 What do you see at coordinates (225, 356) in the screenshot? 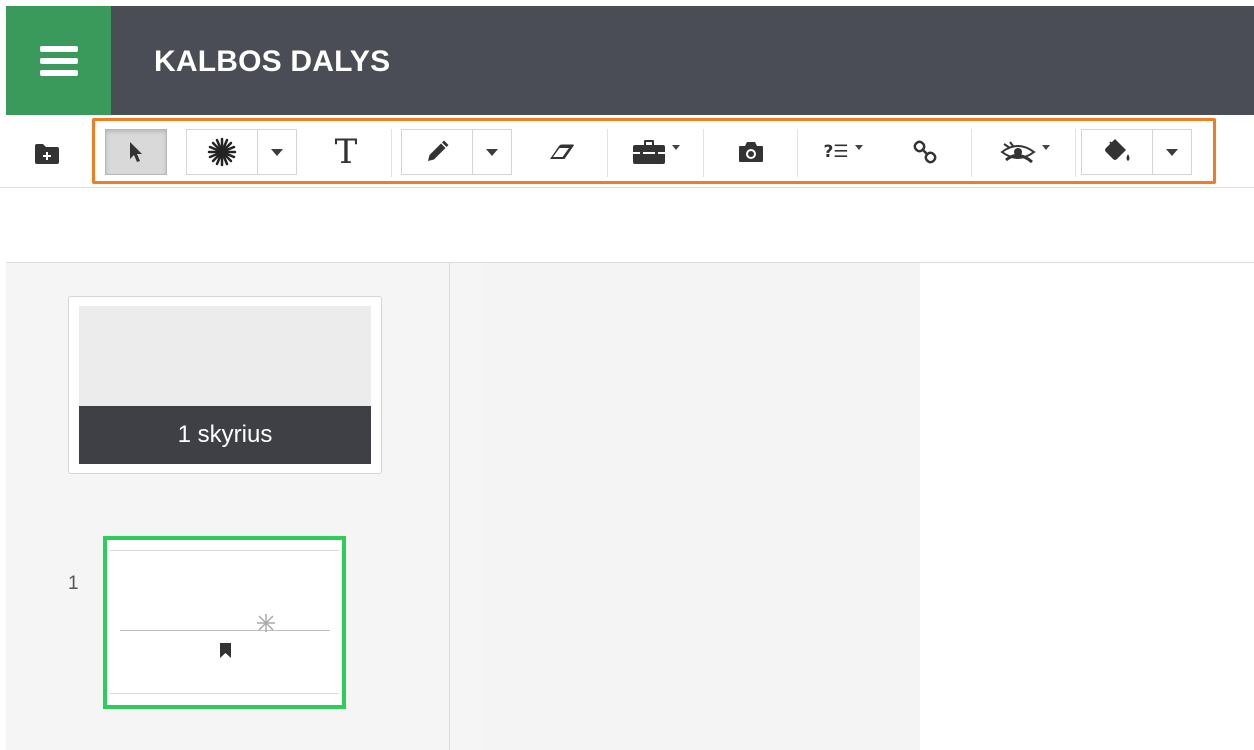
I see `section-preview` at bounding box center [225, 356].